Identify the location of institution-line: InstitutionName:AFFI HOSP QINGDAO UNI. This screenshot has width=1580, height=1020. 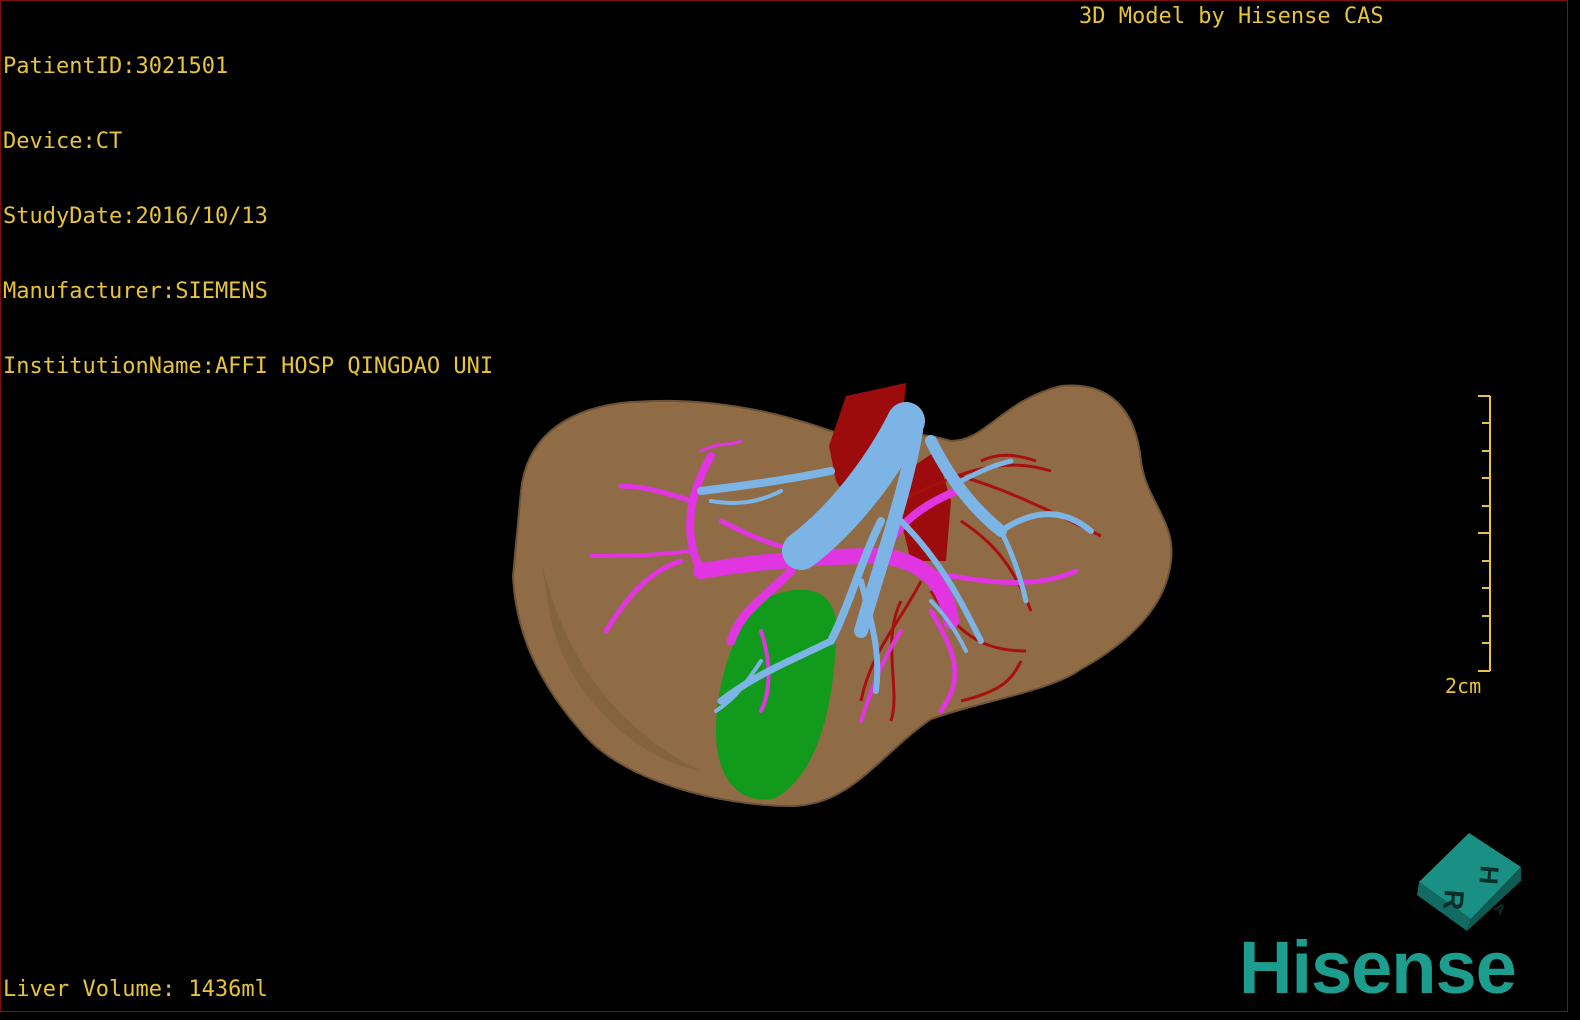
(248, 366).